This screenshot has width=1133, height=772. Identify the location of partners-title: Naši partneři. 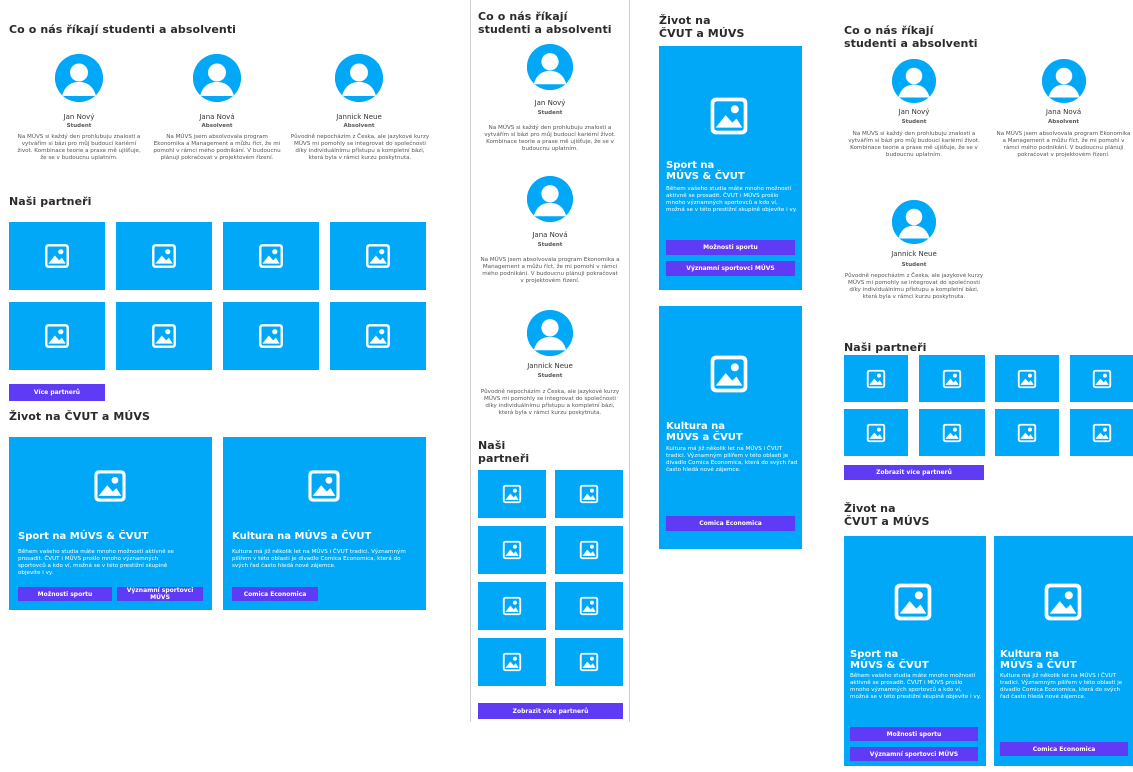
(885, 347).